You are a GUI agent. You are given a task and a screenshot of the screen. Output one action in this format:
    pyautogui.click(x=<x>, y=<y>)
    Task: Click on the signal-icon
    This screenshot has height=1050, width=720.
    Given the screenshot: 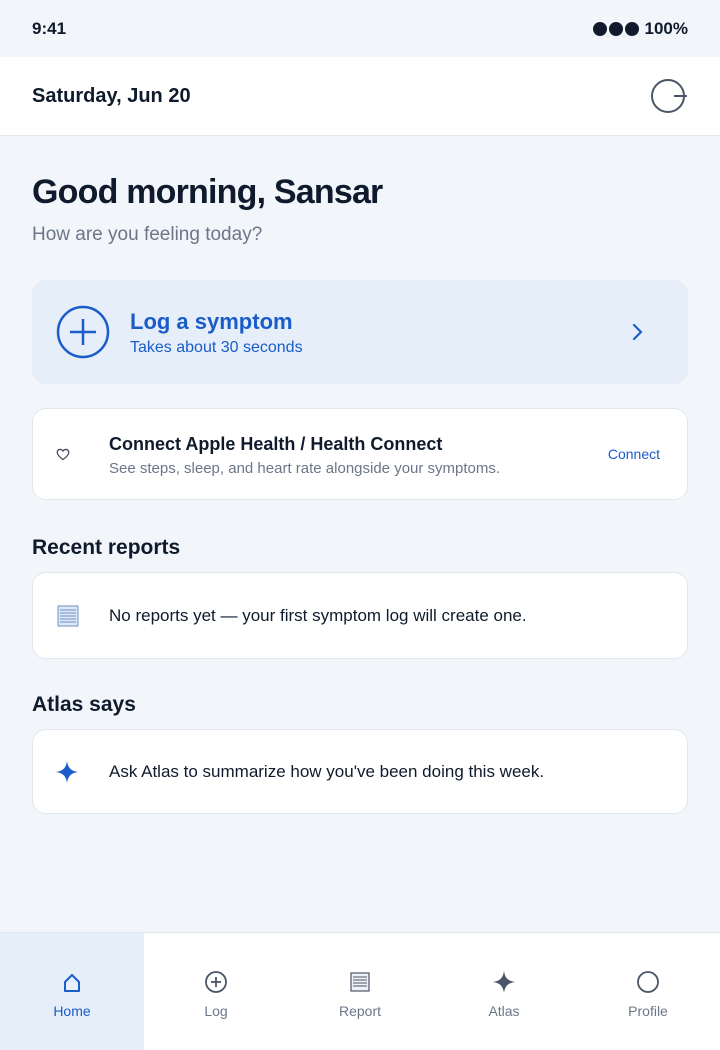 What is the action you would take?
    pyautogui.click(x=615, y=28)
    